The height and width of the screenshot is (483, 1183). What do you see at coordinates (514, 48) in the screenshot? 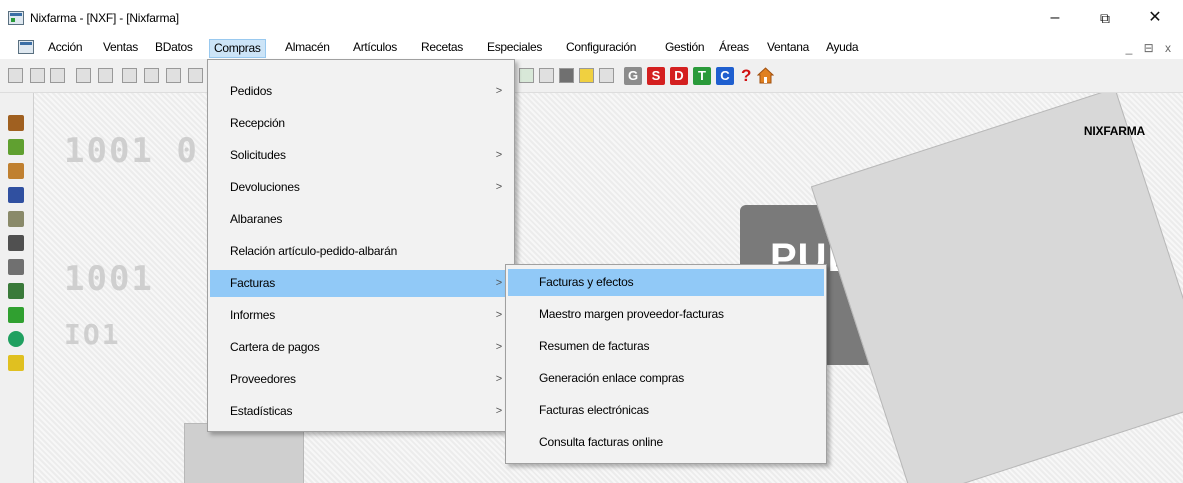
I see `menu-especiales: Especiales` at bounding box center [514, 48].